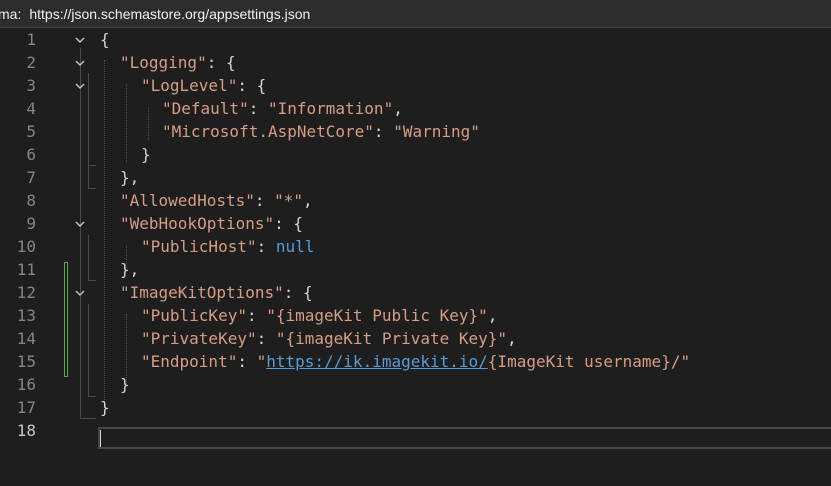  I want to click on json-value-quote: ", so click(261, 361).